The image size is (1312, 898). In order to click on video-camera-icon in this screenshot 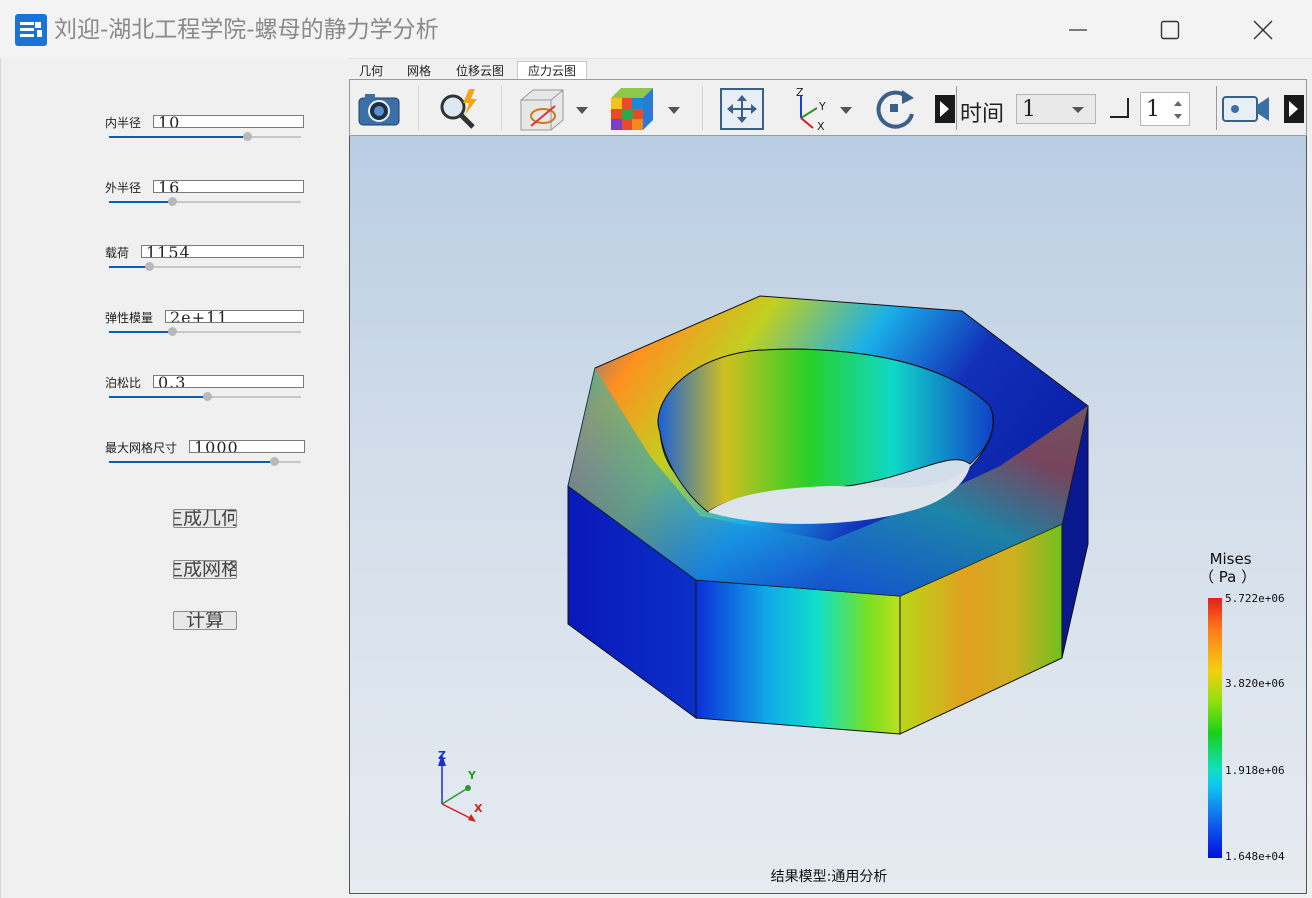, I will do `click(1245, 109)`.